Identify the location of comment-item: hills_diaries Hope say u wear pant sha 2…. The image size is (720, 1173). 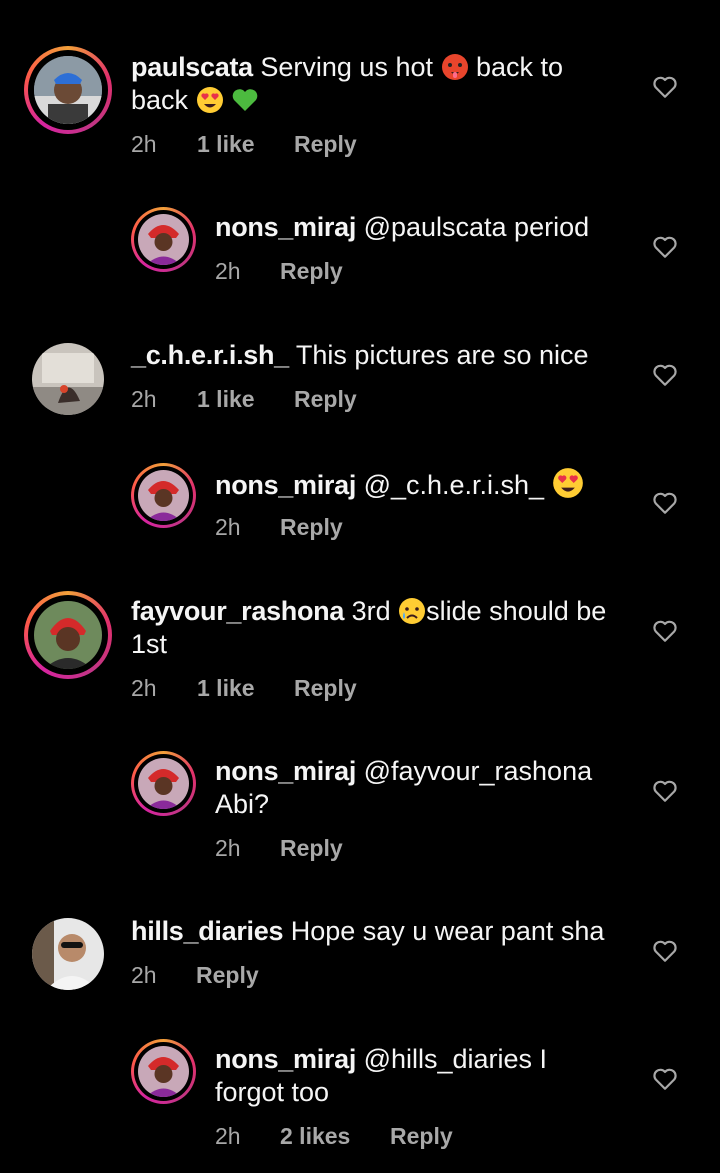
(360, 965).